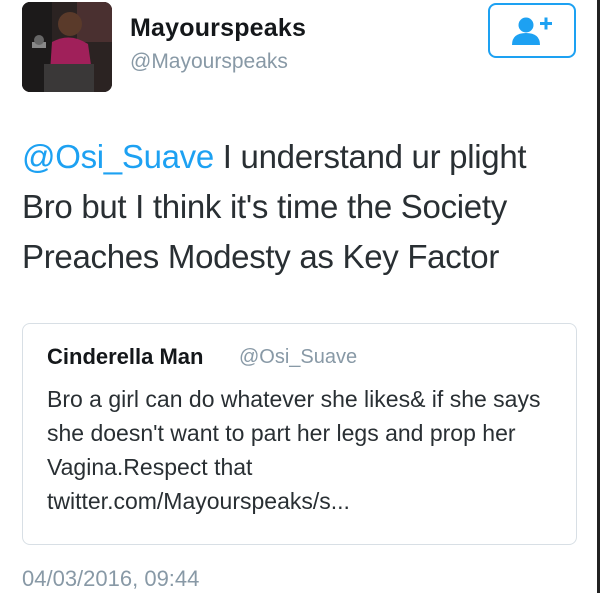 The height and width of the screenshot is (593, 600). I want to click on quoted-tweet-author-handle: @Osi_Suave, so click(298, 357).